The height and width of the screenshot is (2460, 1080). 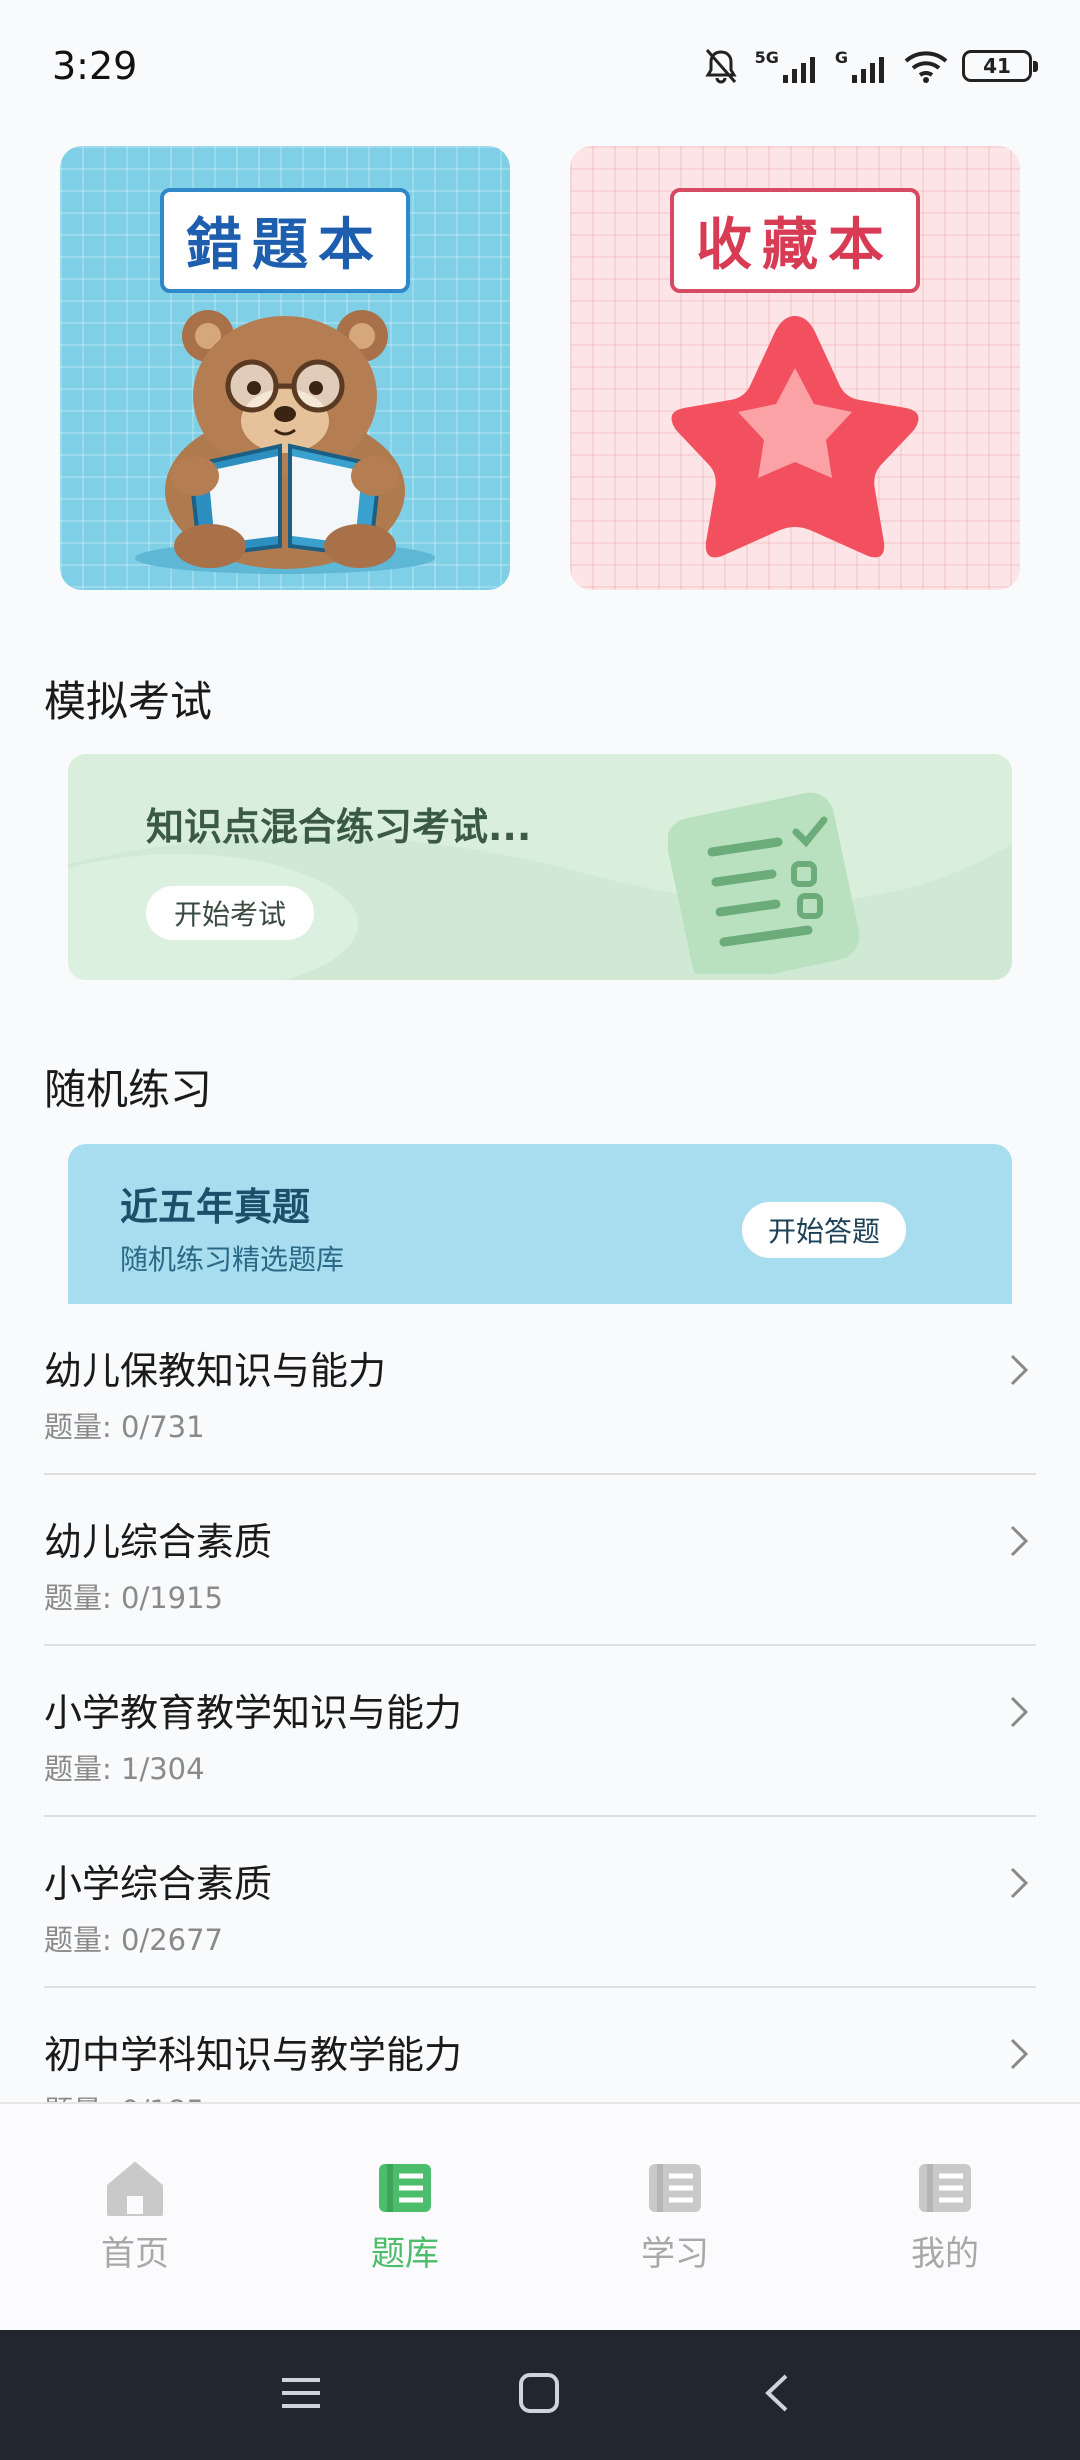 What do you see at coordinates (285, 240) in the screenshot?
I see `mistakes-book-label: 錯題本` at bounding box center [285, 240].